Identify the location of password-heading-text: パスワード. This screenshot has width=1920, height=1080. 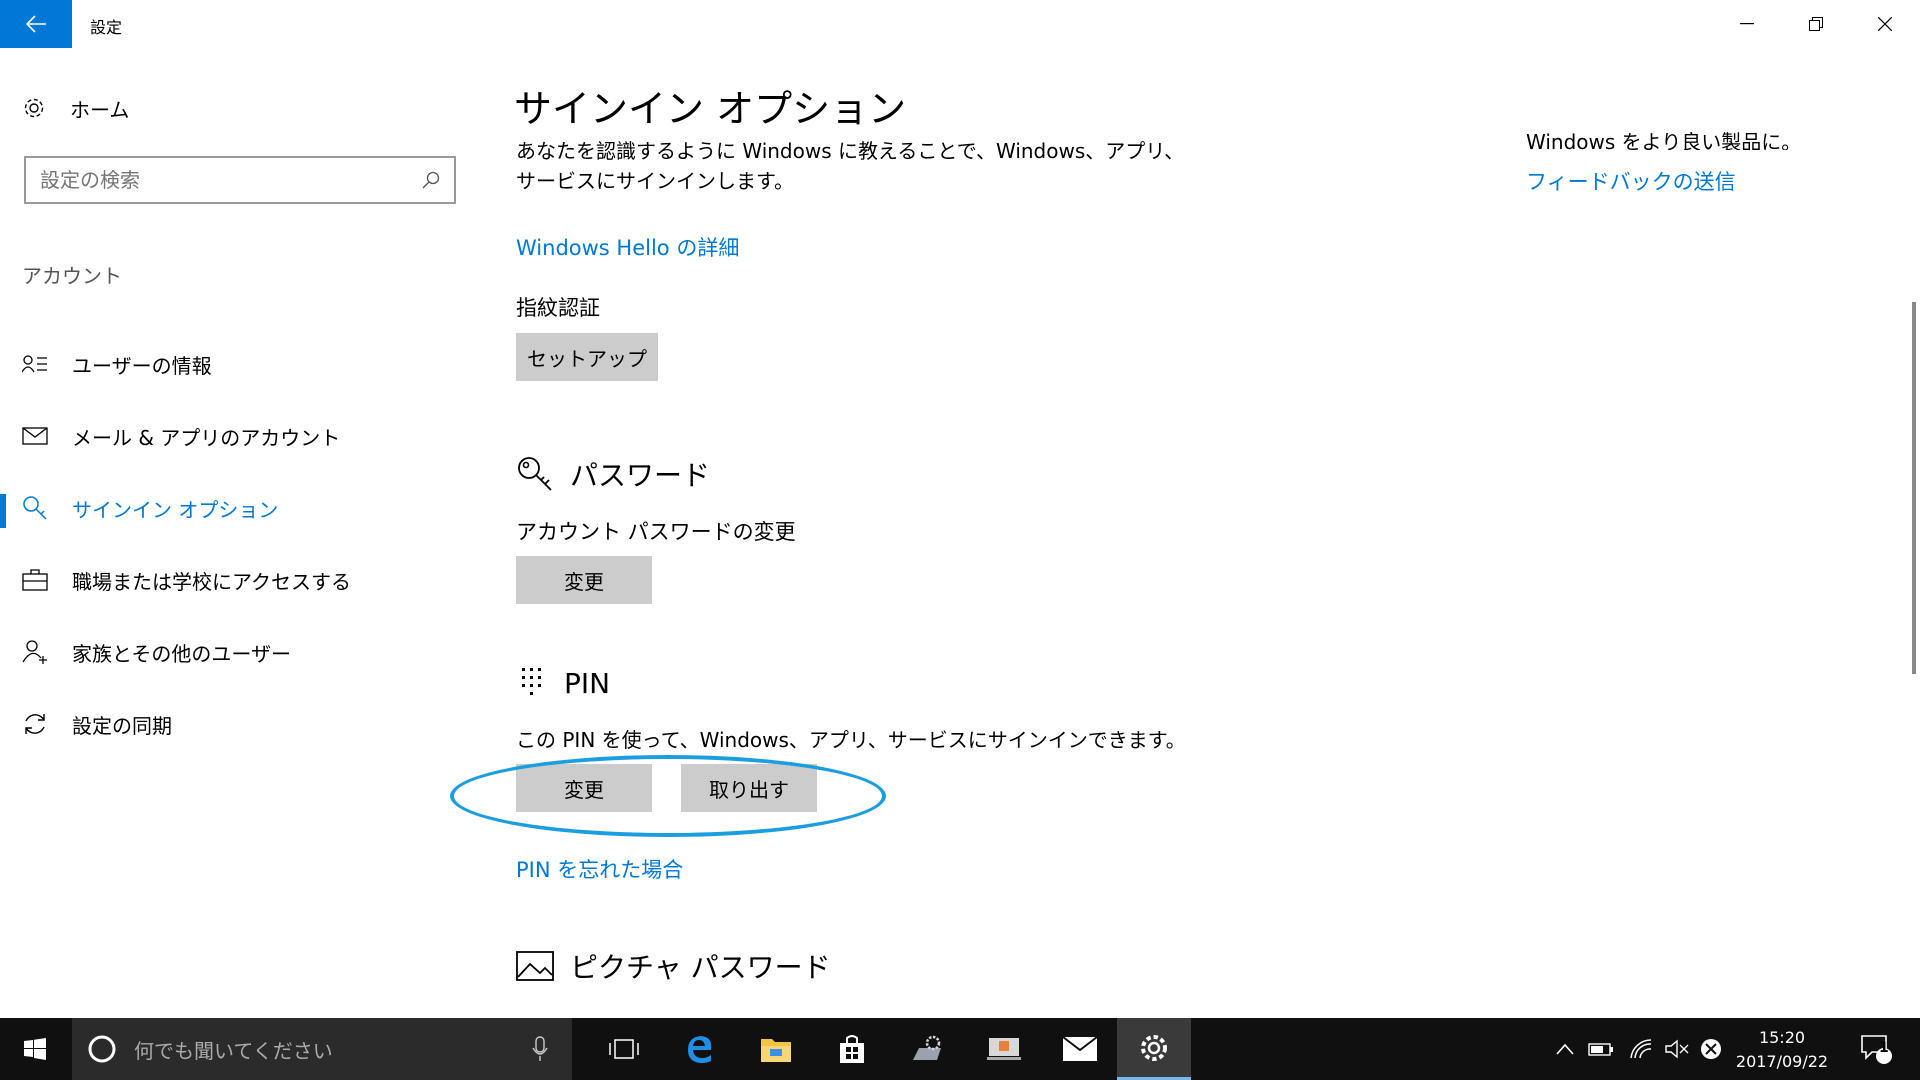
(640, 475).